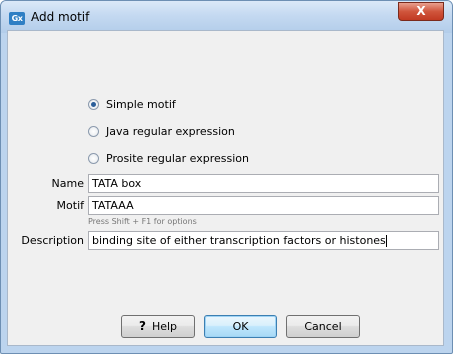 This screenshot has width=453, height=354. Describe the element at coordinates (17, 18) in the screenshot. I see `app-icon: Gx` at that location.